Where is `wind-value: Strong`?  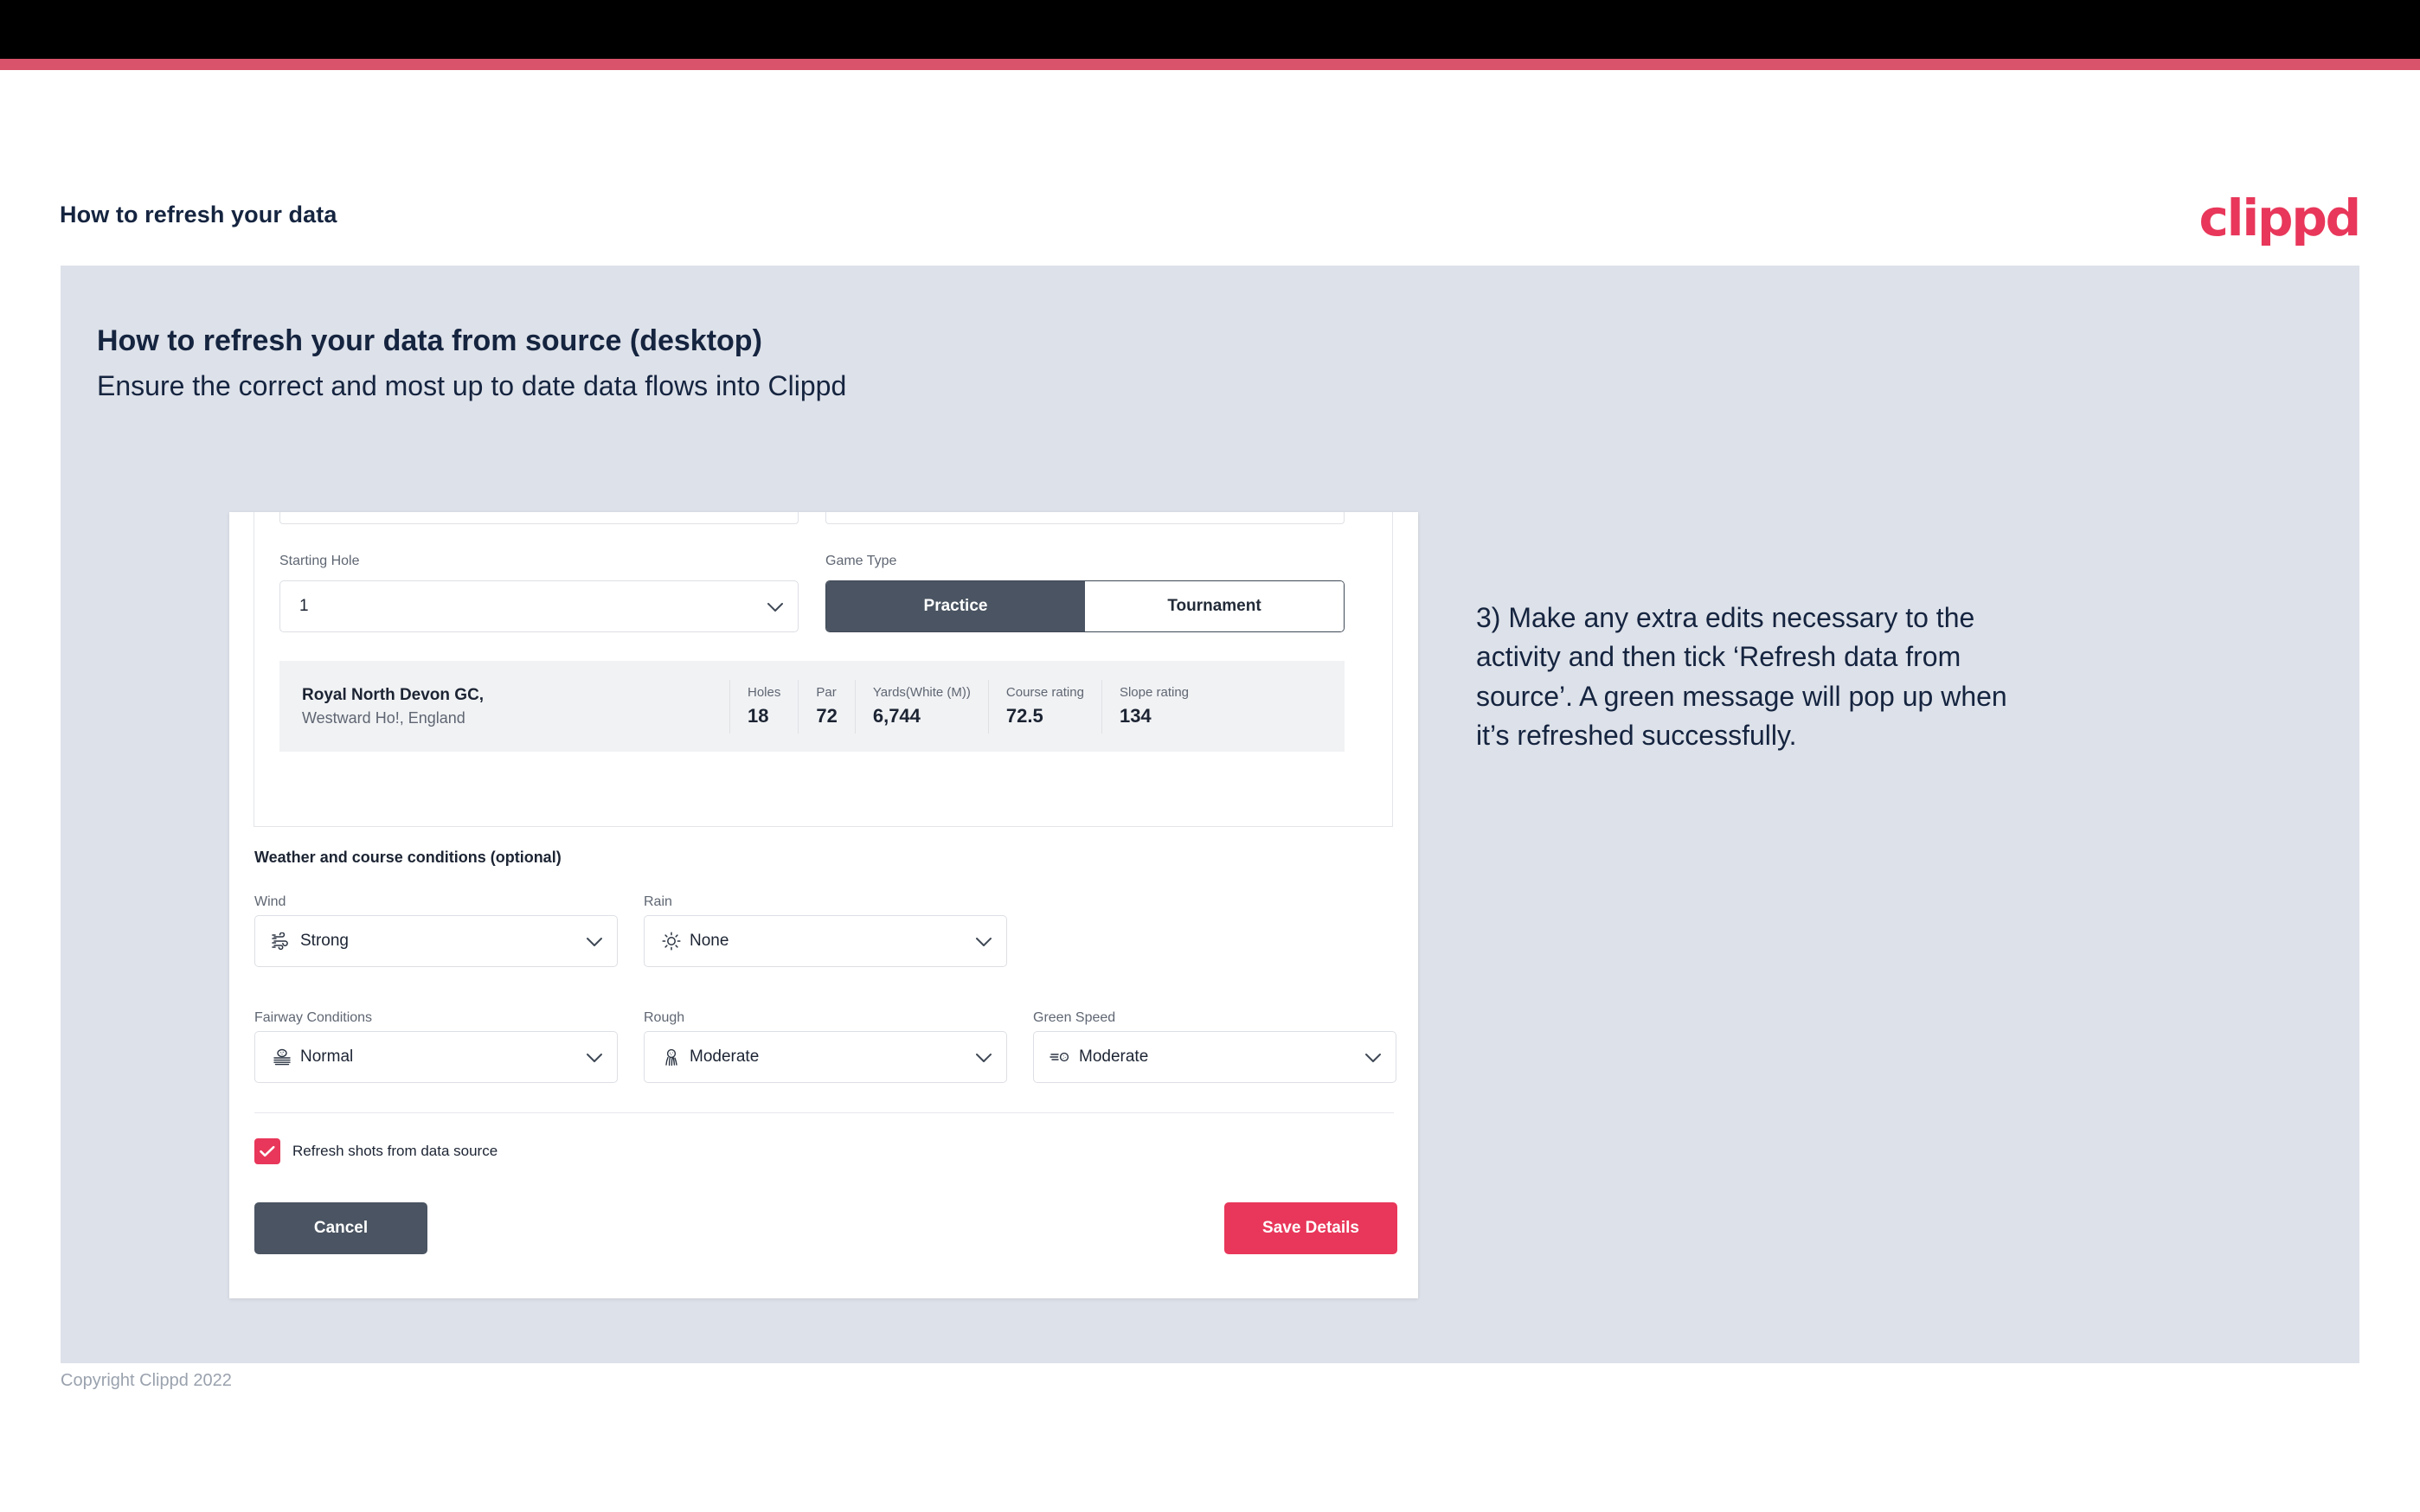
wind-value: Strong is located at coordinates (324, 941).